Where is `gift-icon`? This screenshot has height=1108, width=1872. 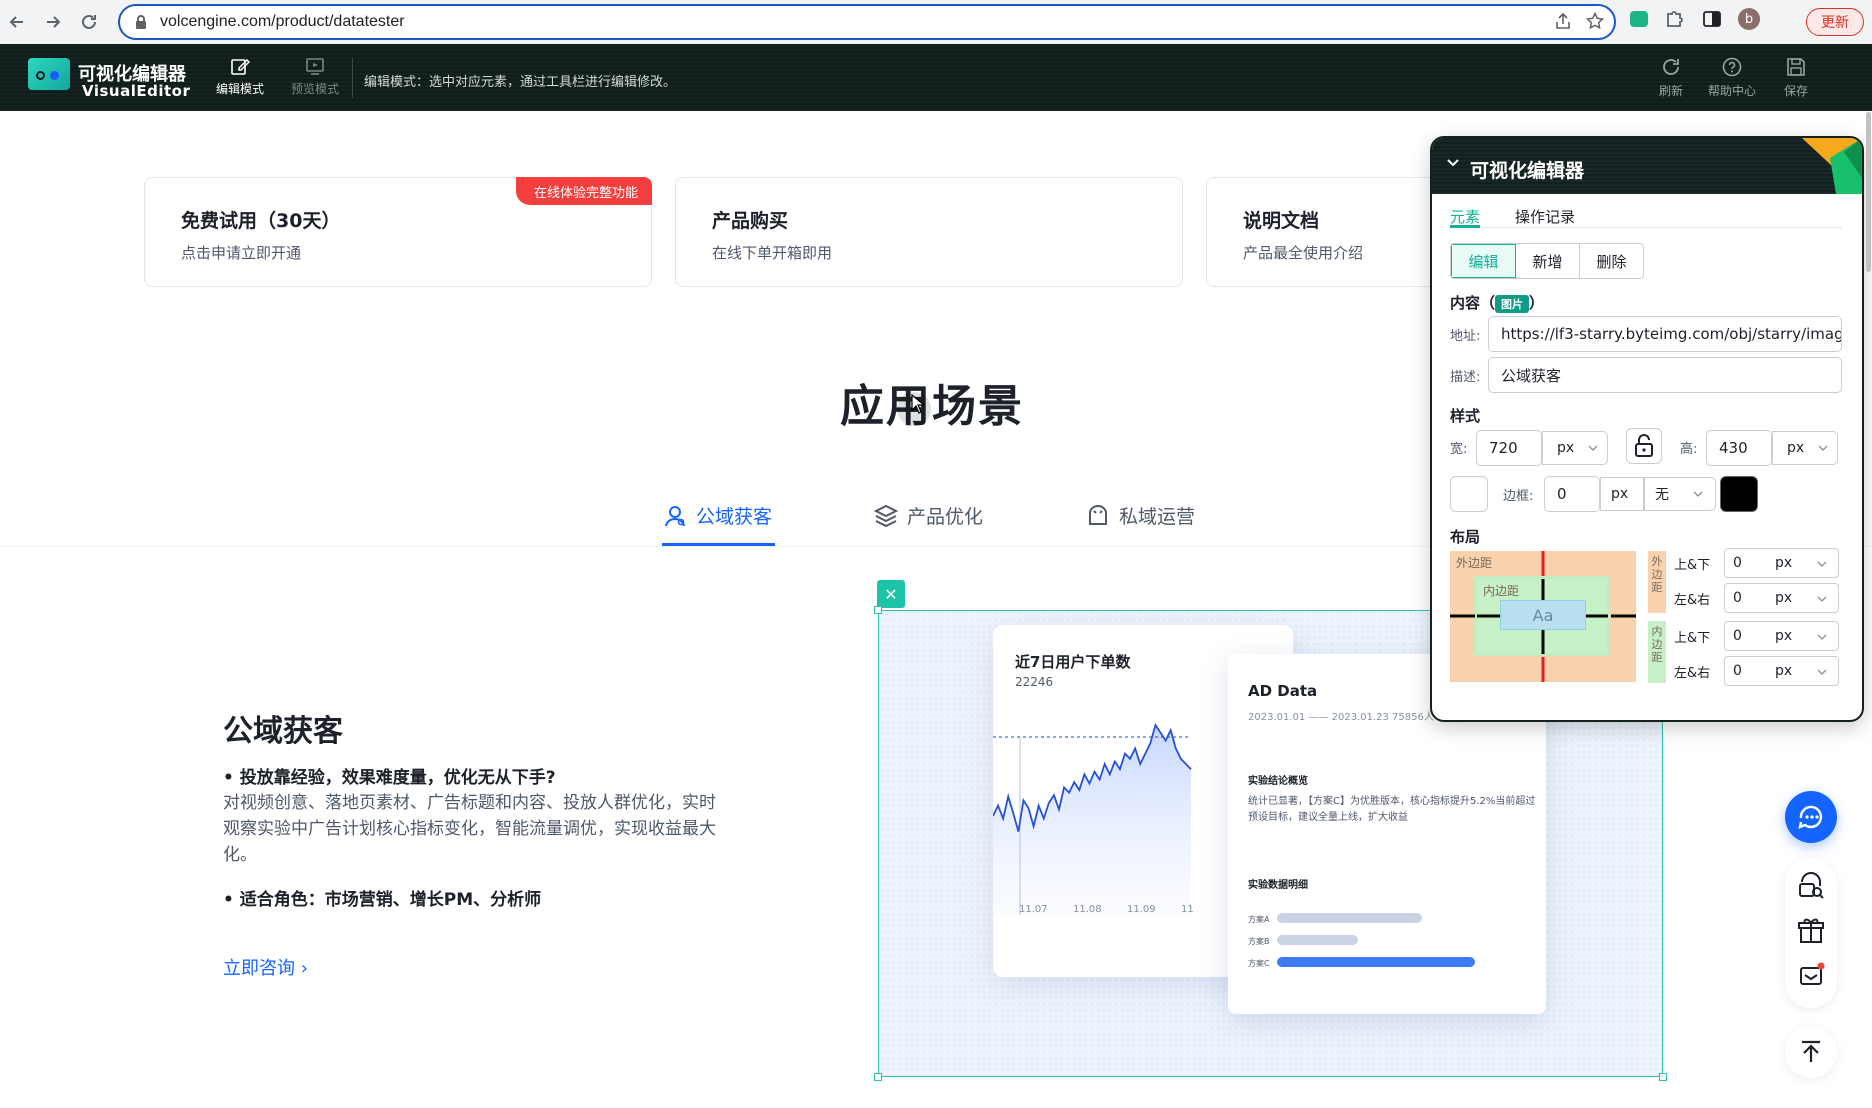 gift-icon is located at coordinates (1811, 933).